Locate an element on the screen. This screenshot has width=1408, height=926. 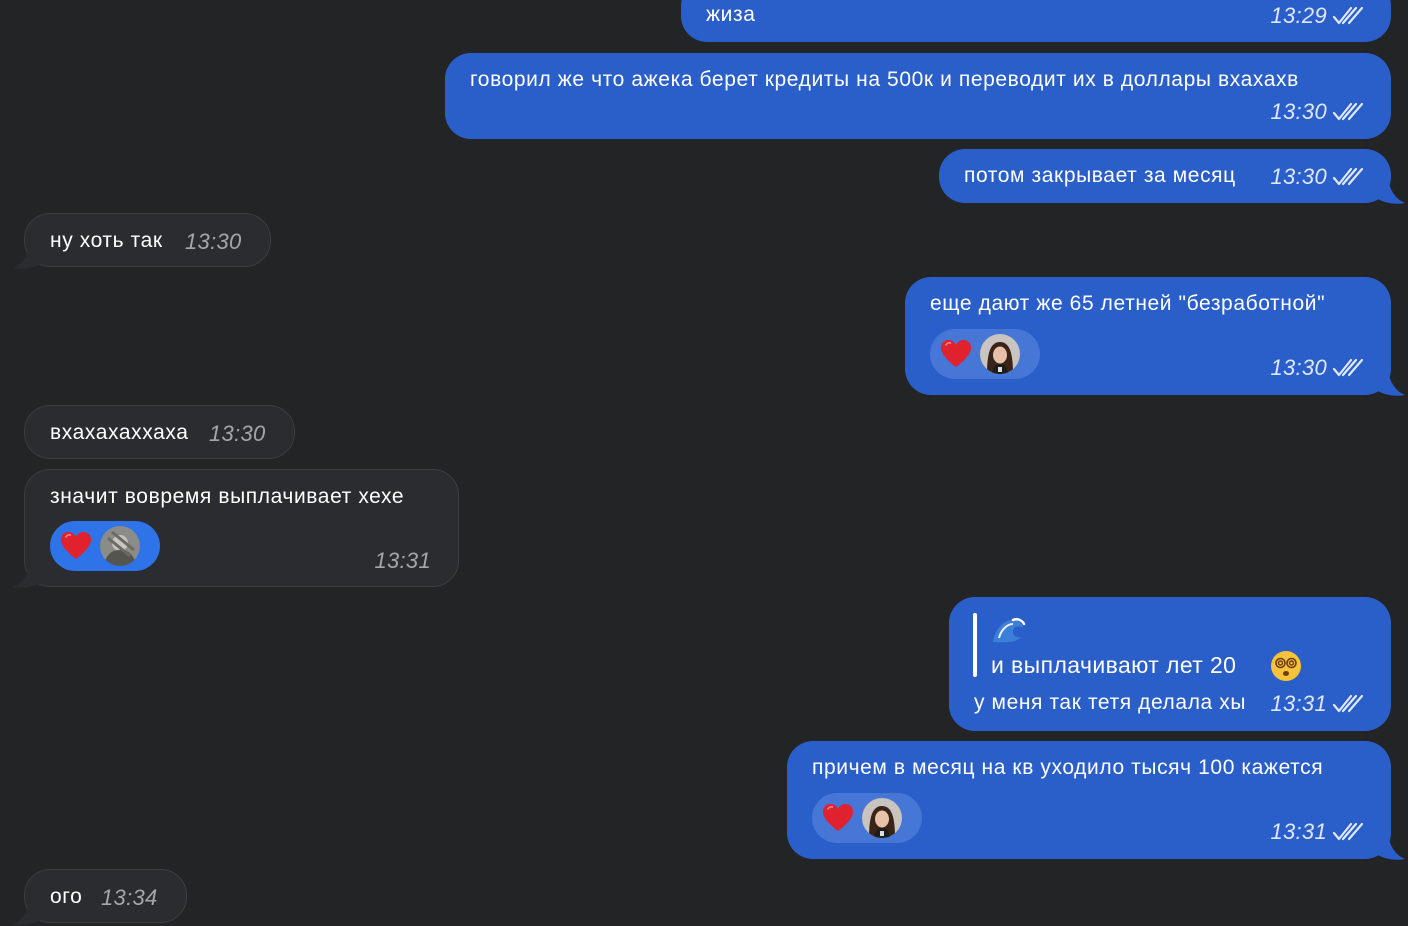
incoming-message: значит вовремя выплачивает хехе 13:31 is located at coordinates (241, 528).